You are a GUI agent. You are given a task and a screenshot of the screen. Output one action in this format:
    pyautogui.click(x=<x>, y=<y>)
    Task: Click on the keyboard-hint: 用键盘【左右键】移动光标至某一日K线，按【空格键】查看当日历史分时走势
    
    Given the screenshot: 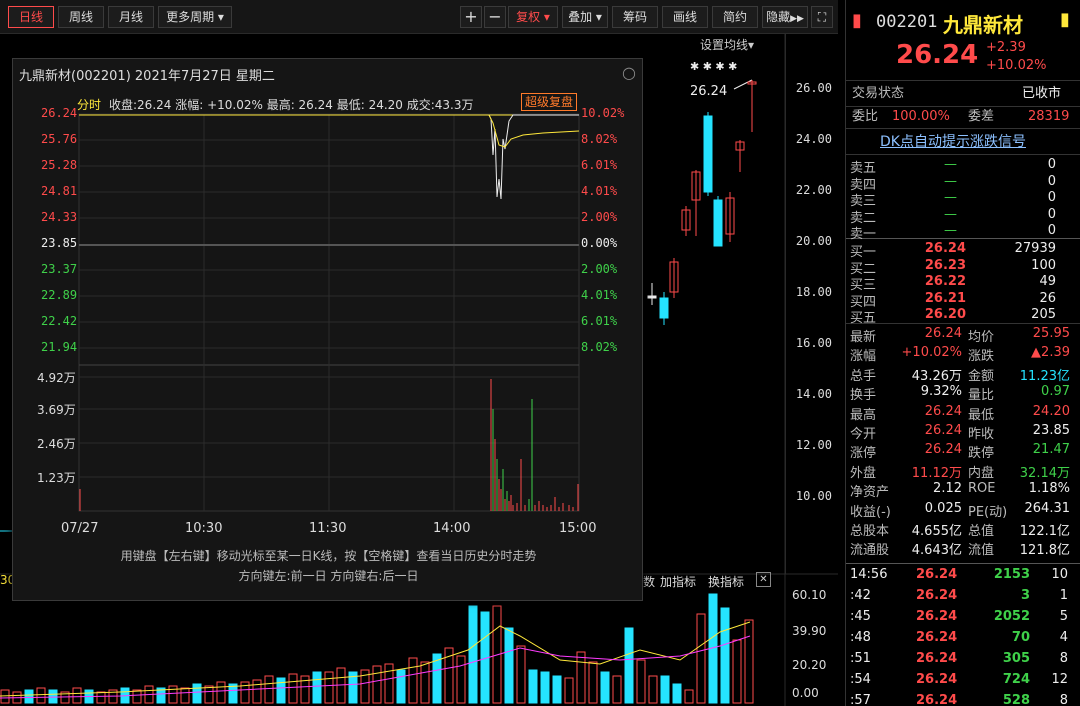 What is the action you would take?
    pyautogui.click(x=328, y=556)
    